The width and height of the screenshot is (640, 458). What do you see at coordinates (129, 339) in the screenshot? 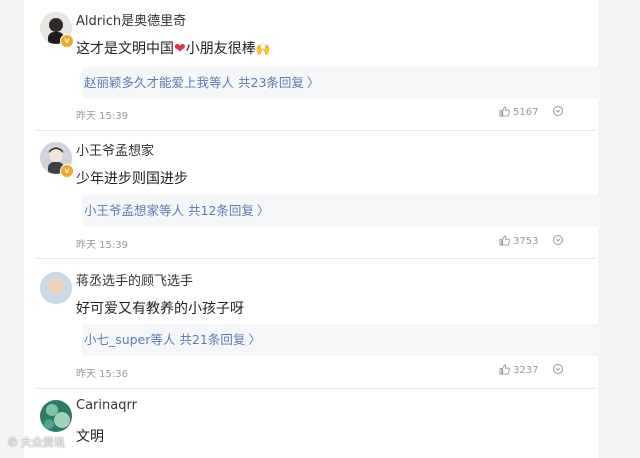
I see `reply-users: 小七_super等人` at bounding box center [129, 339].